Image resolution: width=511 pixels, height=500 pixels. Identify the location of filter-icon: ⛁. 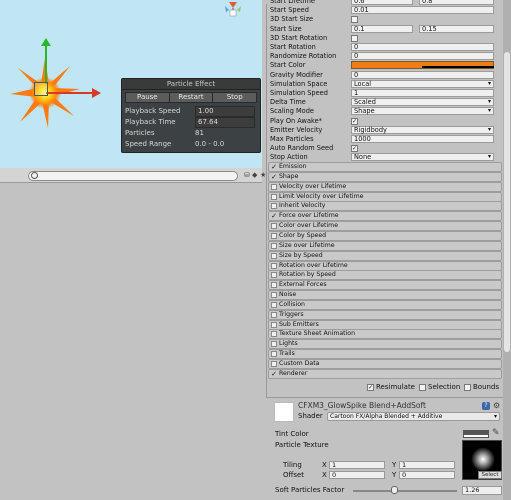
(247, 175).